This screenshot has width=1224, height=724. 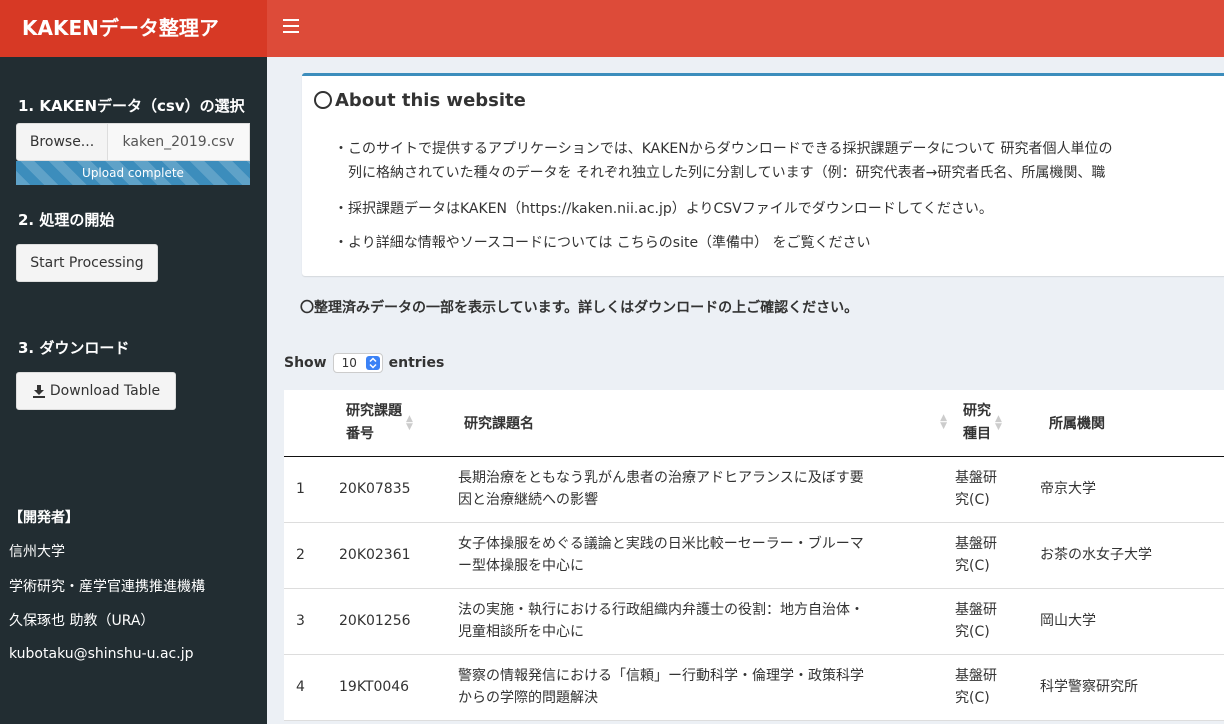 I want to click on circle-icon, so click(x=323, y=100).